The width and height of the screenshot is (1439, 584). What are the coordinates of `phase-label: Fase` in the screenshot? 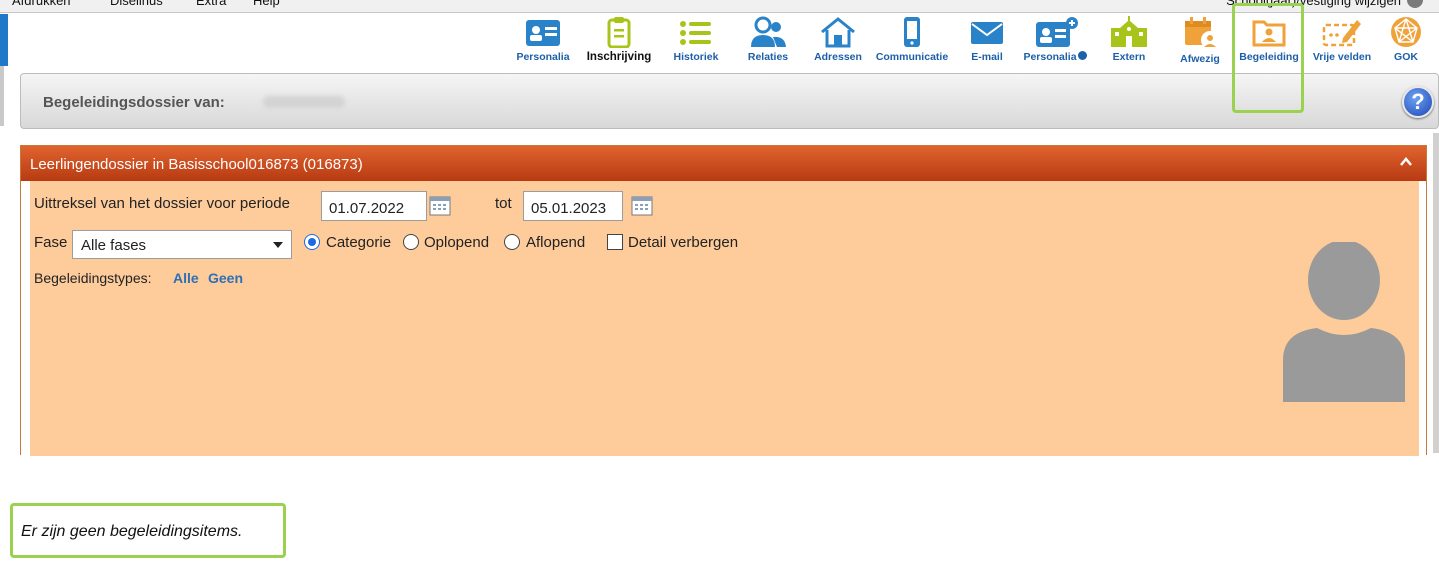 It's located at (51, 242).